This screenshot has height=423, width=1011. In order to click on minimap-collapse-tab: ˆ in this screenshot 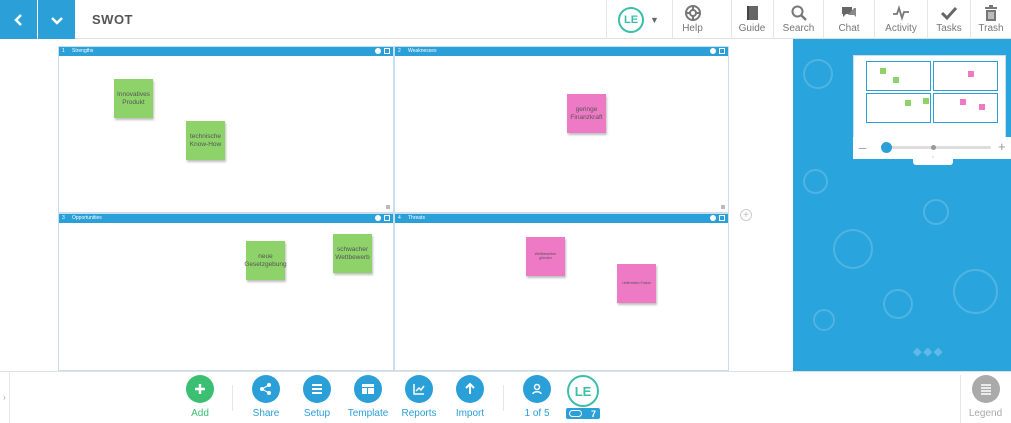, I will do `click(933, 161)`.